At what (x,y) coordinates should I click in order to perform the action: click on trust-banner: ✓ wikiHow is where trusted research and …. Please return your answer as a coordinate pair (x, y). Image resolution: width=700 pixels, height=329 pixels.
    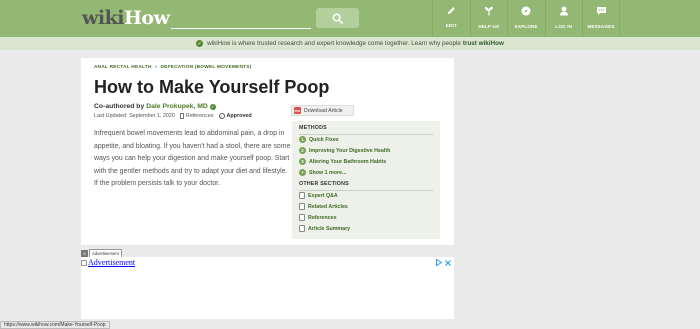
    Looking at the image, I should click on (350, 43).